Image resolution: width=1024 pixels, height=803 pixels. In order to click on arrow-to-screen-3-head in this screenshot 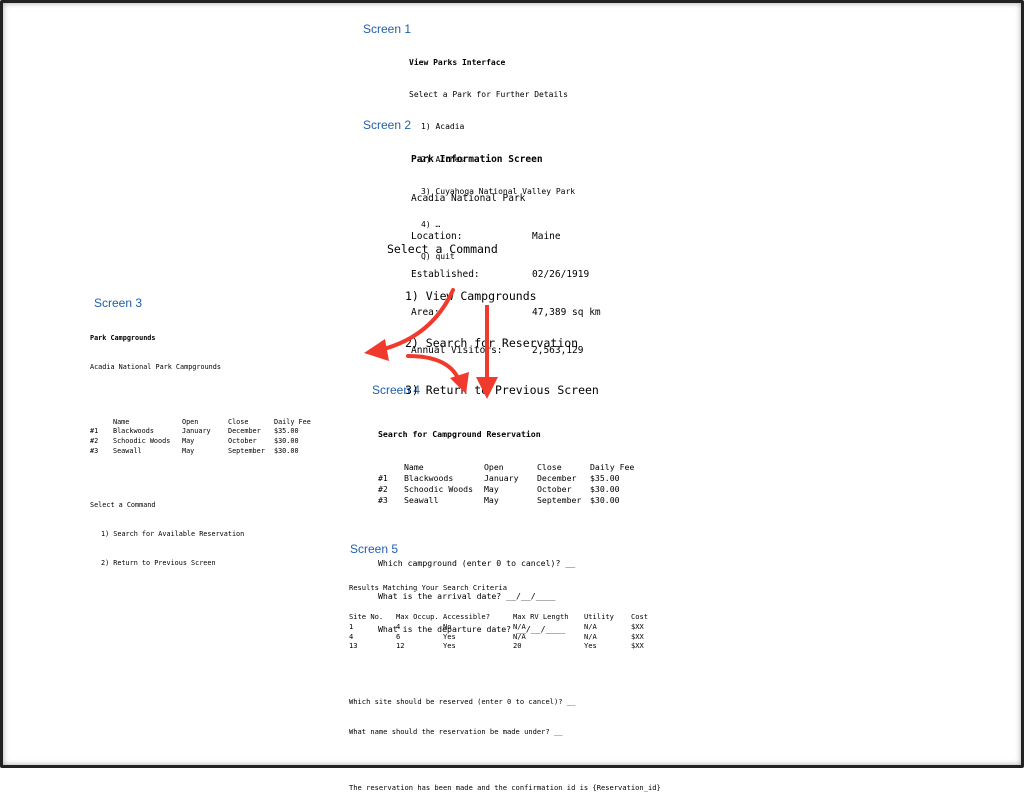, I will do `click(376, 350)`.